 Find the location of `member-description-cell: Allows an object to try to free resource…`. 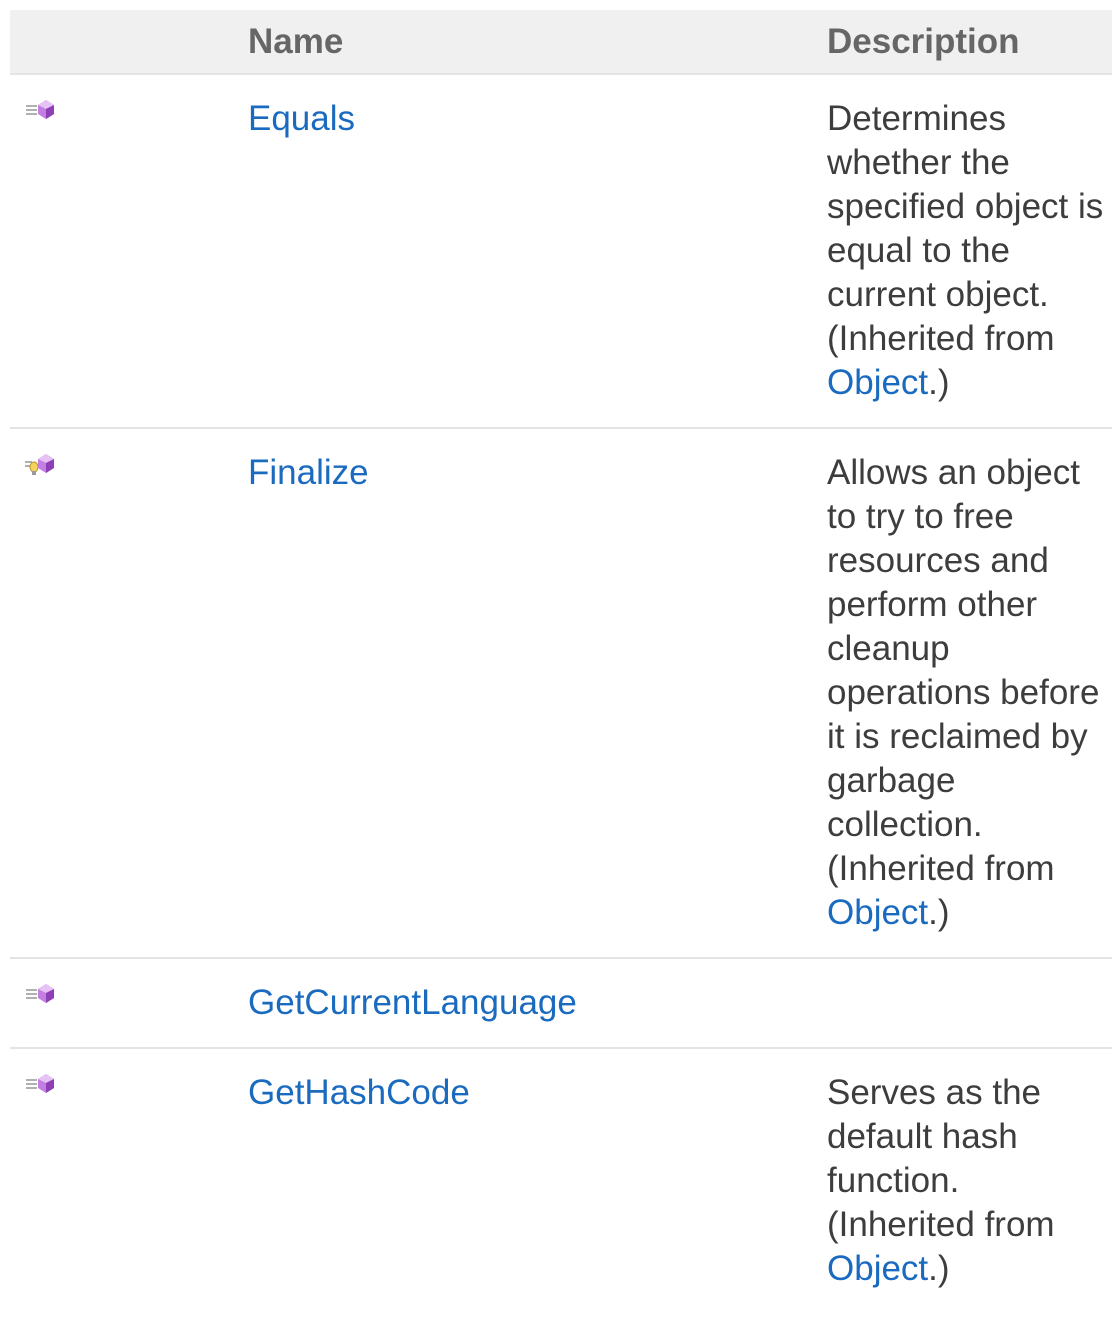

member-description-cell: Allows an object to try to free resource… is located at coordinates (964, 693).